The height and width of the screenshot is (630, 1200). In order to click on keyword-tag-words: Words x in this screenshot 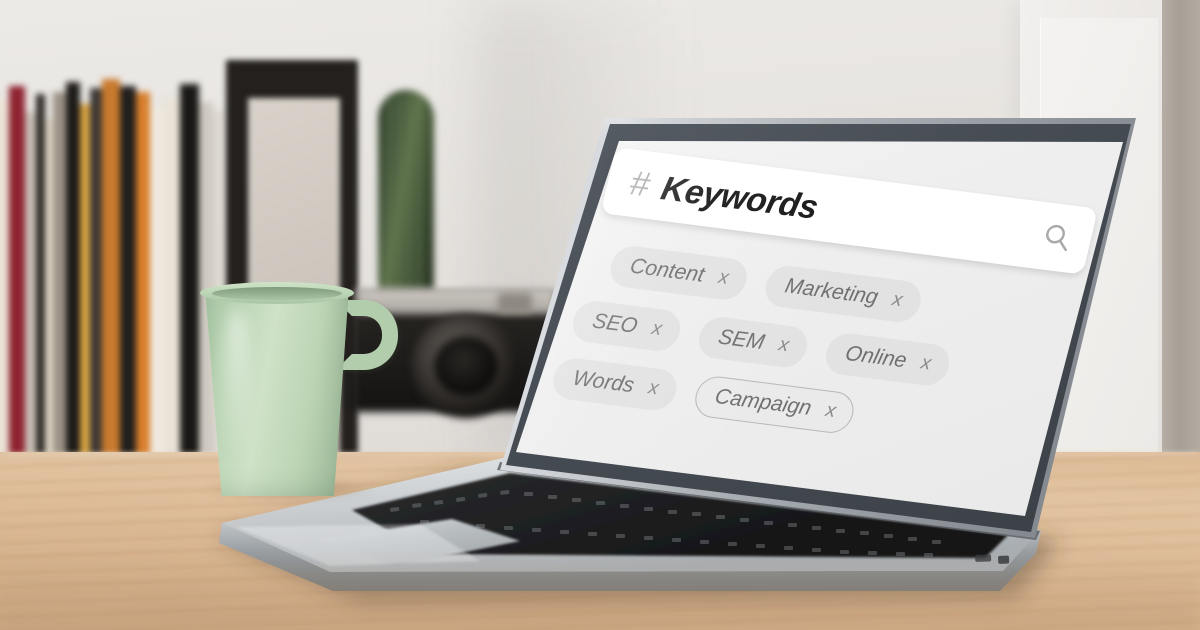, I will do `click(615, 384)`.